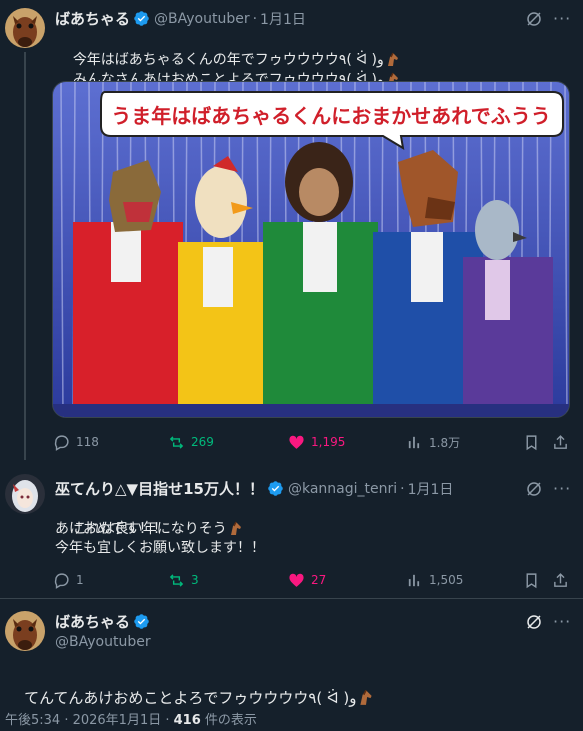 The height and width of the screenshot is (731, 583). What do you see at coordinates (89, 720) in the screenshot?
I see `post-time: 午後5:34 · 2026年1月1日 ·` at bounding box center [89, 720].